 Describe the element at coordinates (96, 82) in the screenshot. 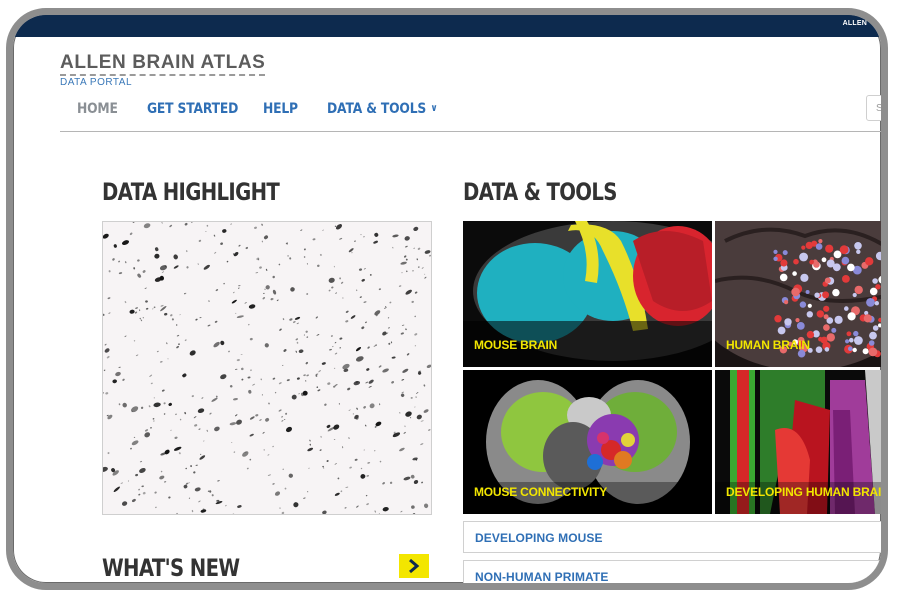

I see `logo-subtitle: DATA PORTAL` at that location.